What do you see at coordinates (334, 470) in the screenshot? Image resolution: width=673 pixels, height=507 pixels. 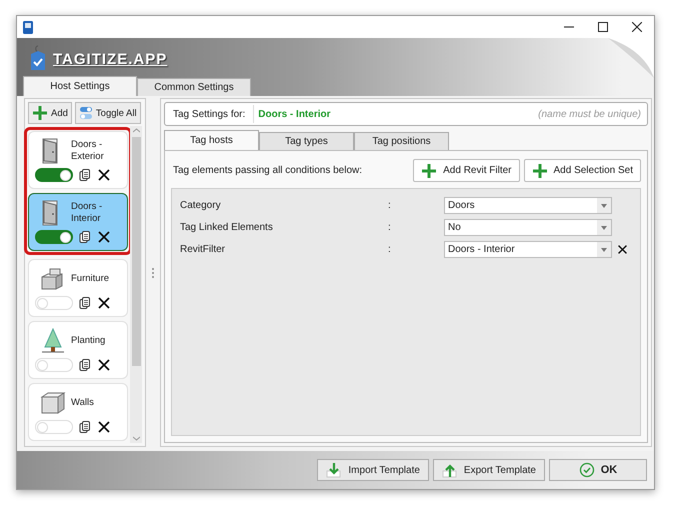 I see `download-icon` at bounding box center [334, 470].